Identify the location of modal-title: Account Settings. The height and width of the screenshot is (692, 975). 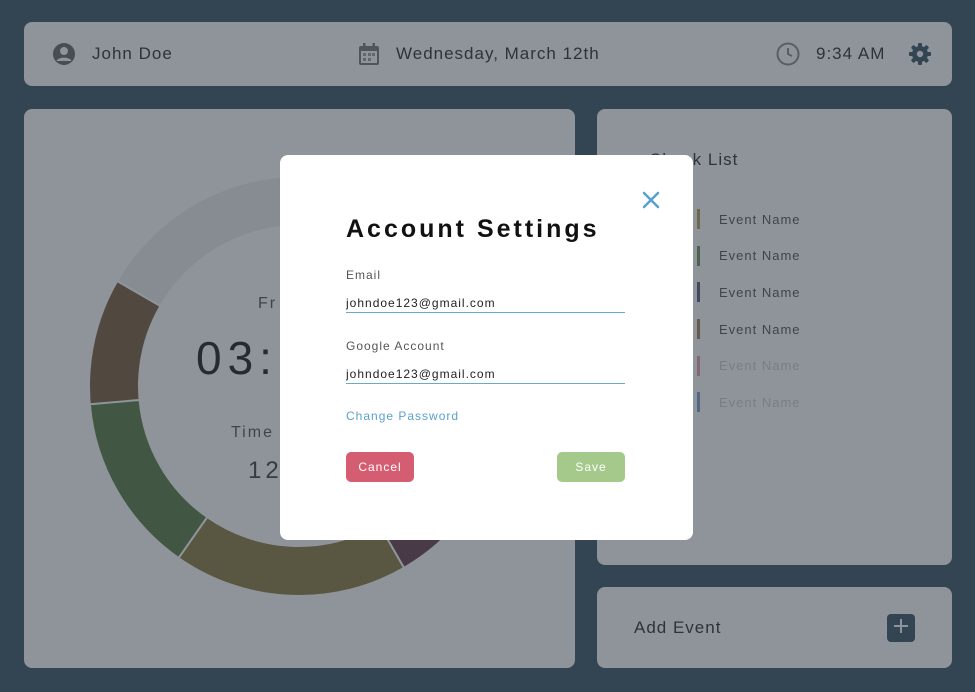
(473, 229).